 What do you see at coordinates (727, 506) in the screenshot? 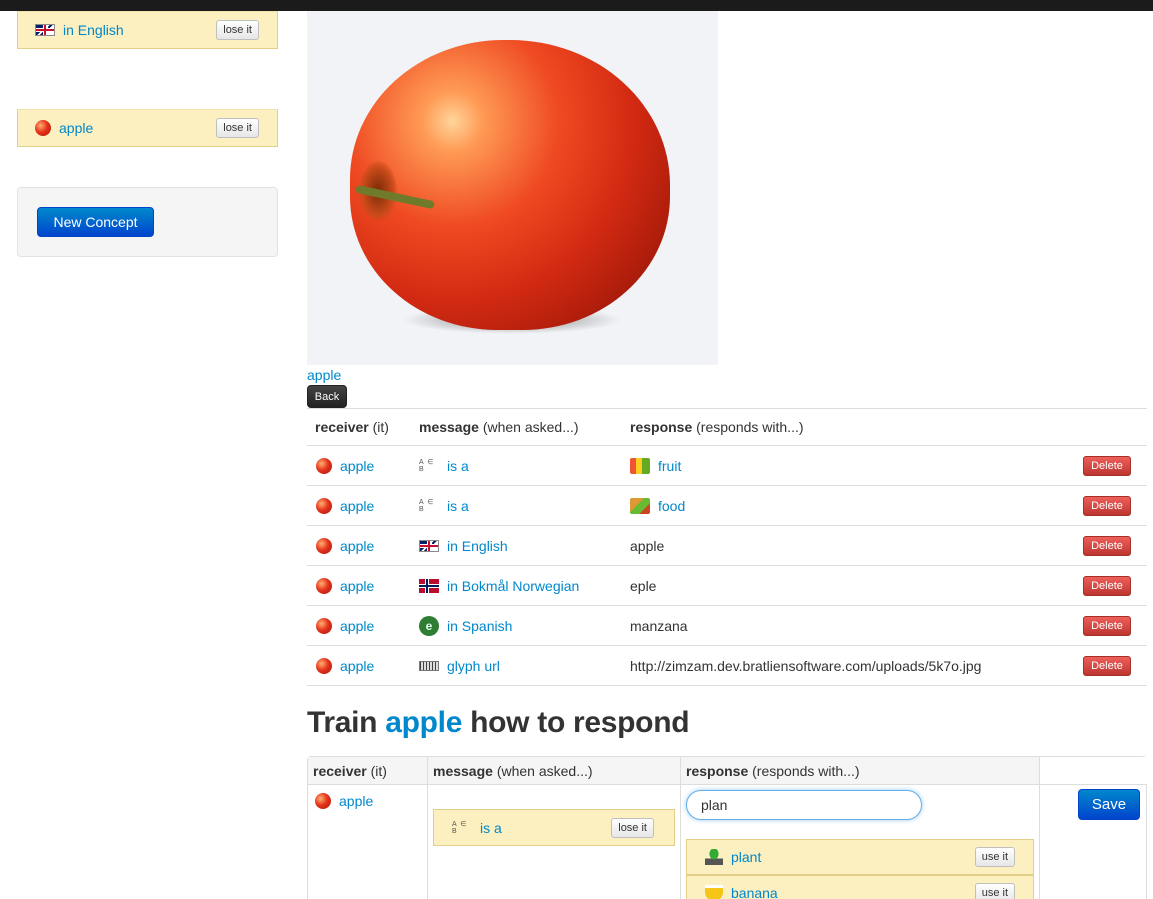
I see `relation-row: apple A ∈ B is a food Delete` at bounding box center [727, 506].